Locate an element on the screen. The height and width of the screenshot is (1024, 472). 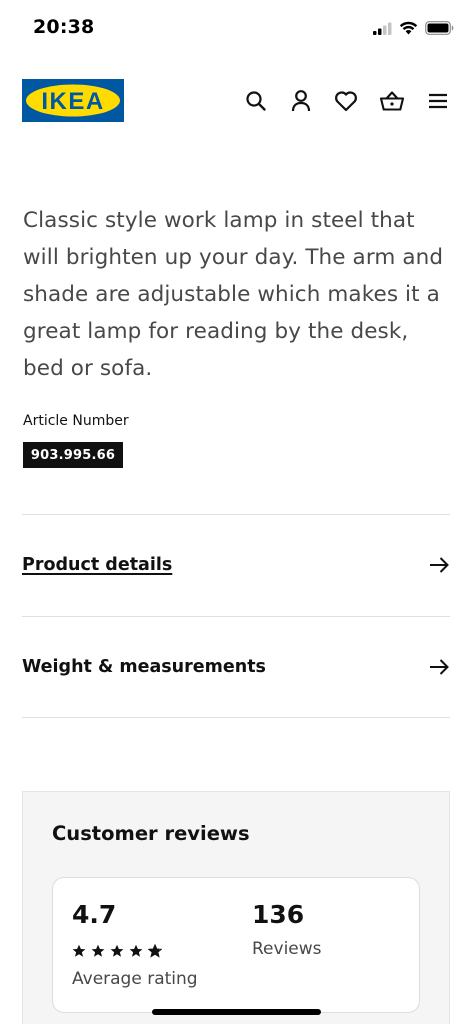
weight-measurements-label: Weight & measurements is located at coordinates (144, 667).